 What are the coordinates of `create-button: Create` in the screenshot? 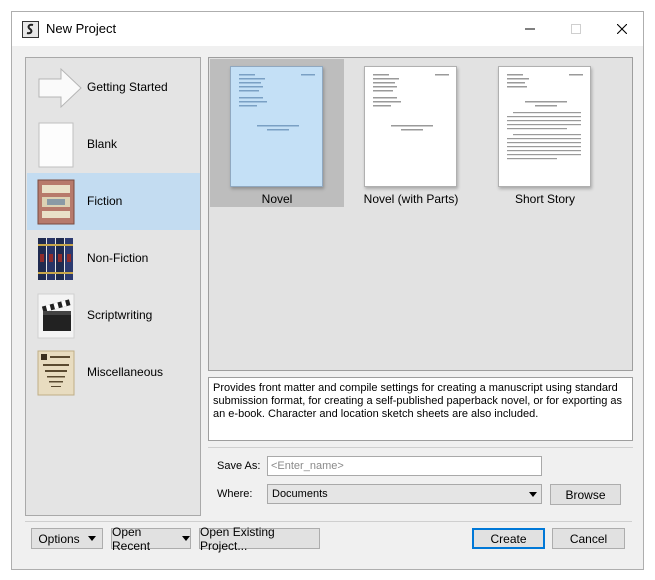 It's located at (508, 538).